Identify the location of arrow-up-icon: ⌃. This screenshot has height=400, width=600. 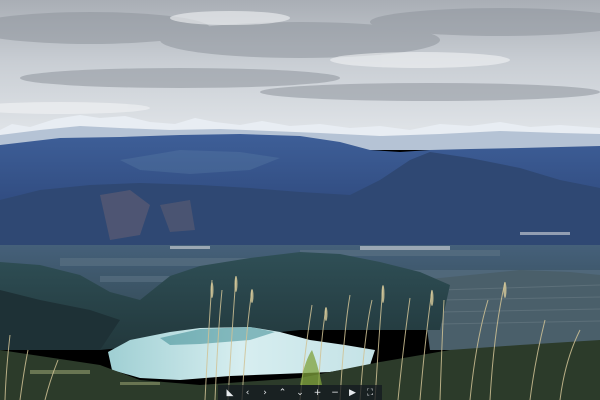
(283, 393).